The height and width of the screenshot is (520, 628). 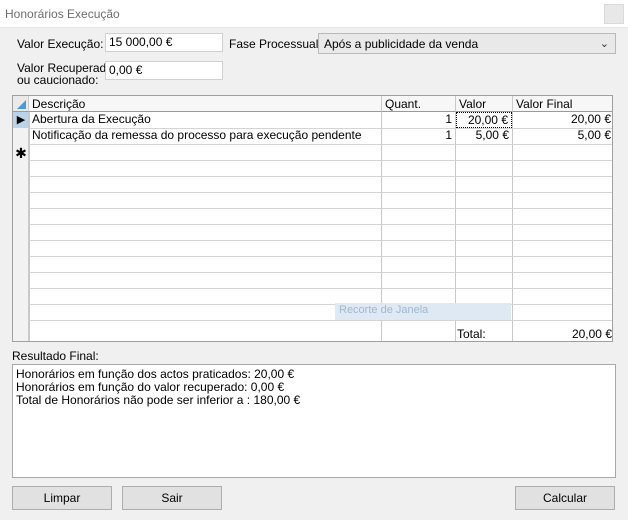 What do you see at coordinates (126, 70) in the screenshot?
I see `valor-recuperado-value: 0,00 €` at bounding box center [126, 70].